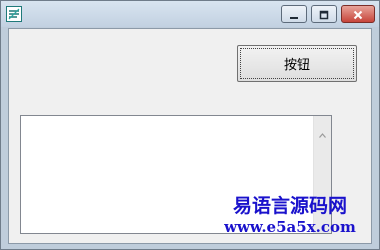  I want to click on title-bar, so click(190, 14).